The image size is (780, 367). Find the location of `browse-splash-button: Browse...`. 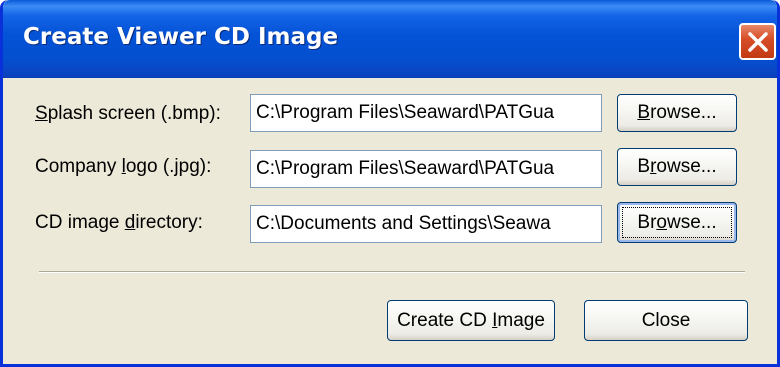

browse-splash-button: Browse... is located at coordinates (677, 113).